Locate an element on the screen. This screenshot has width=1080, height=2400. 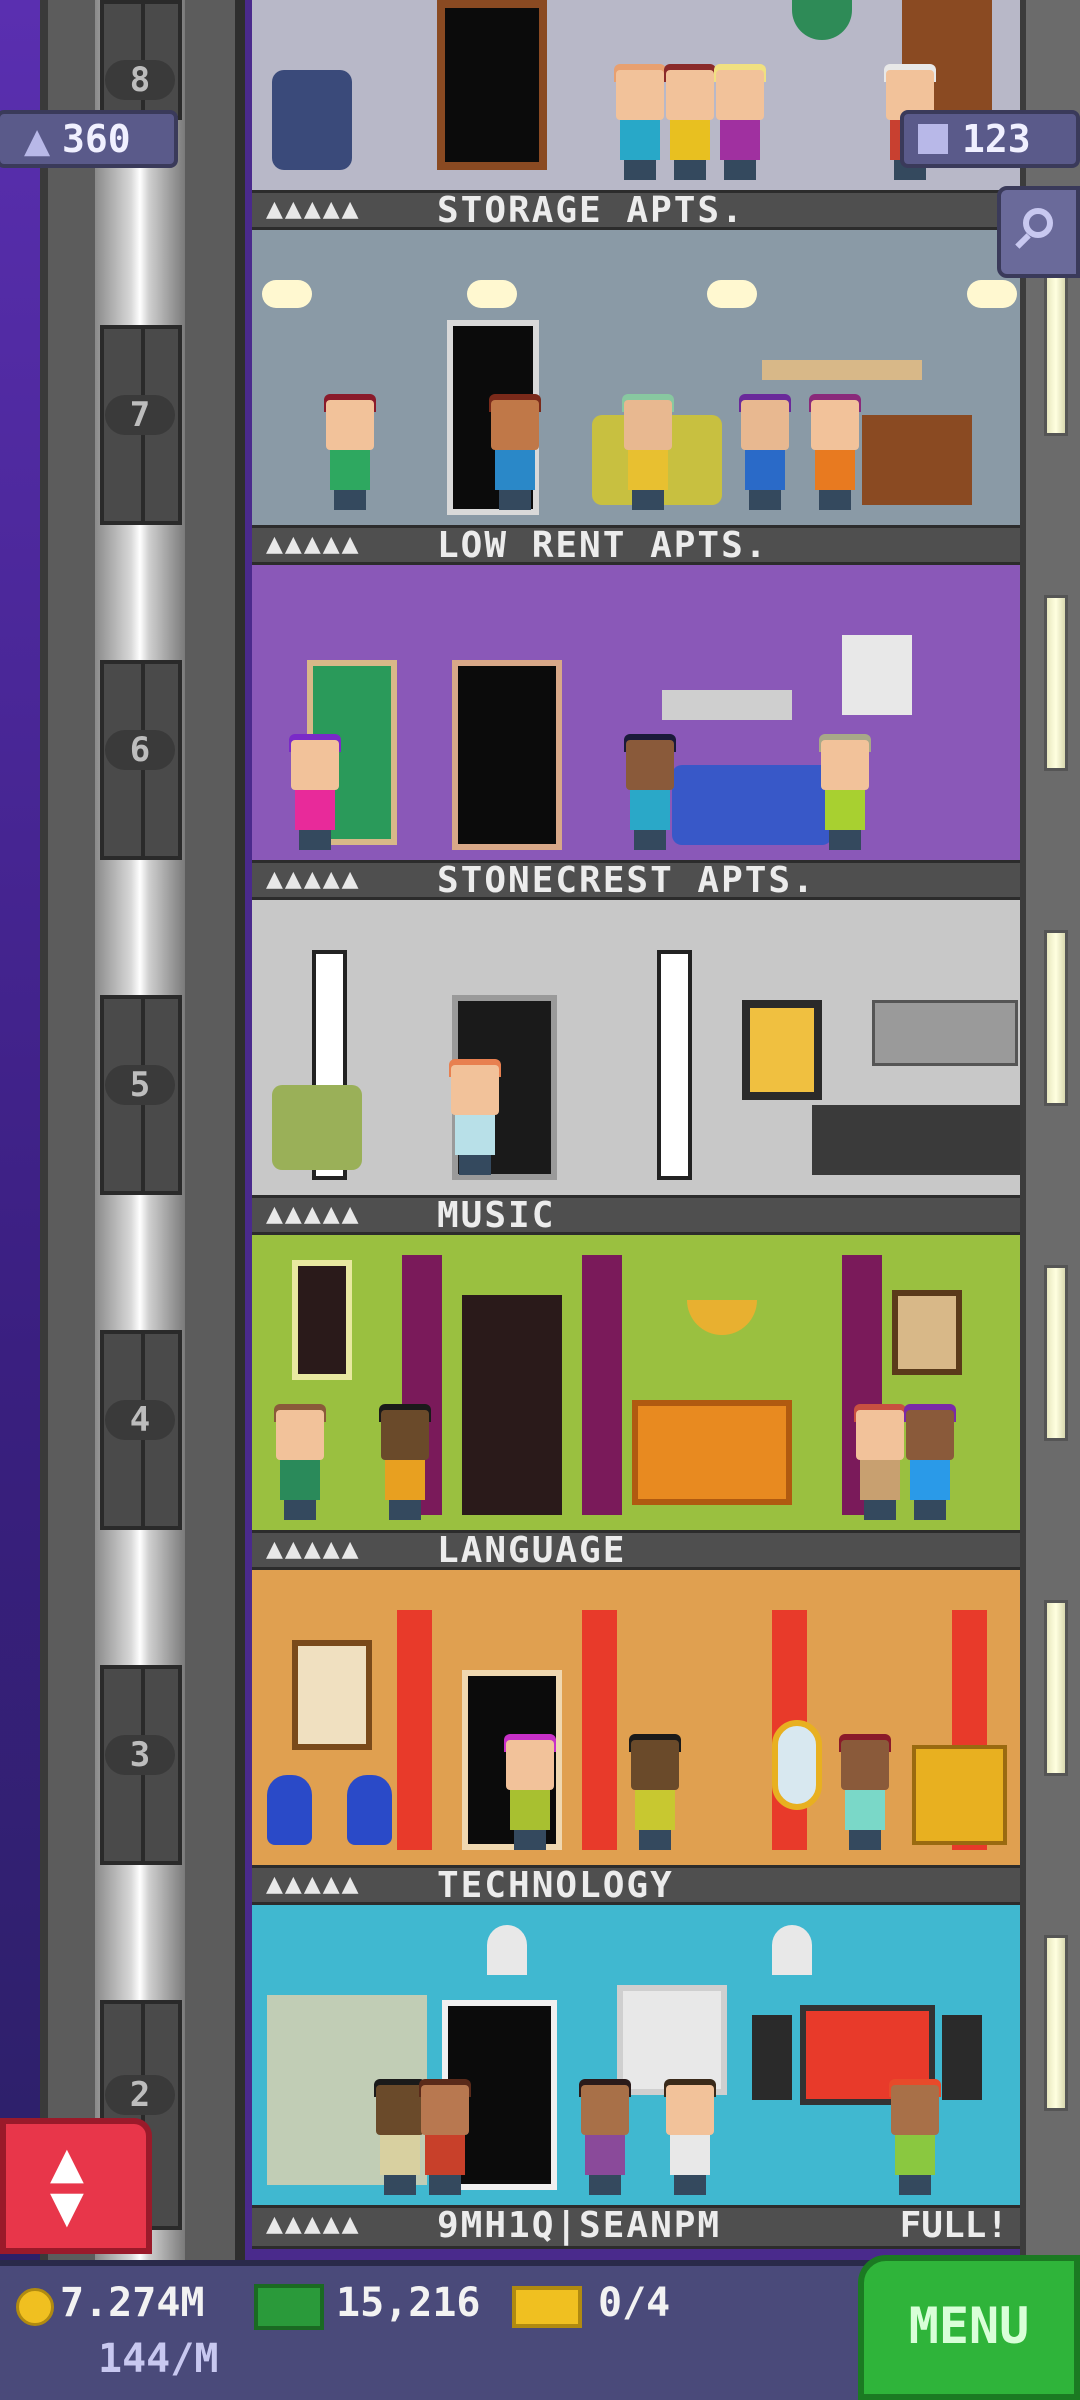
floor-banner-6: ▲▲▲▲▲ STONECREST APTS. is located at coordinates (636, 880).